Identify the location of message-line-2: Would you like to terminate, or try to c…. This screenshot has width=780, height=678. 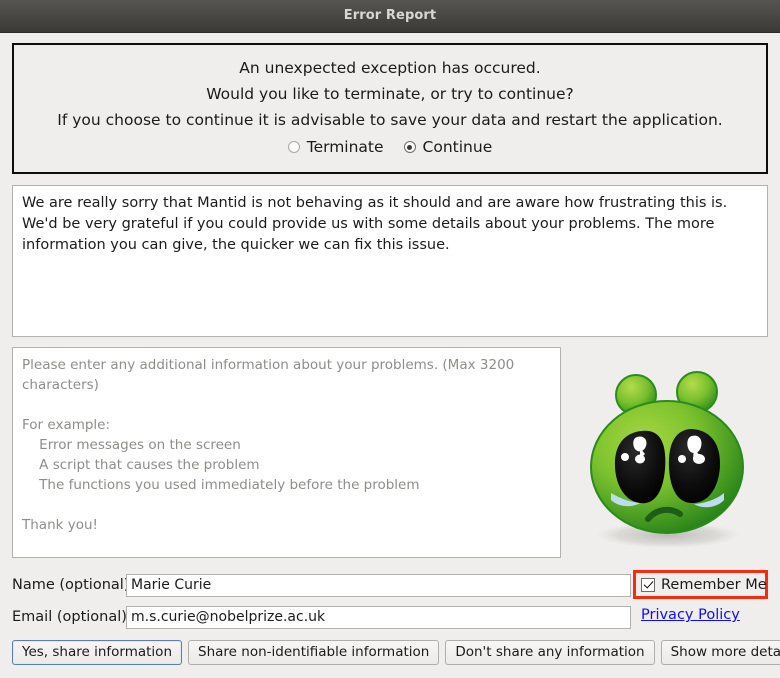
(390, 94).